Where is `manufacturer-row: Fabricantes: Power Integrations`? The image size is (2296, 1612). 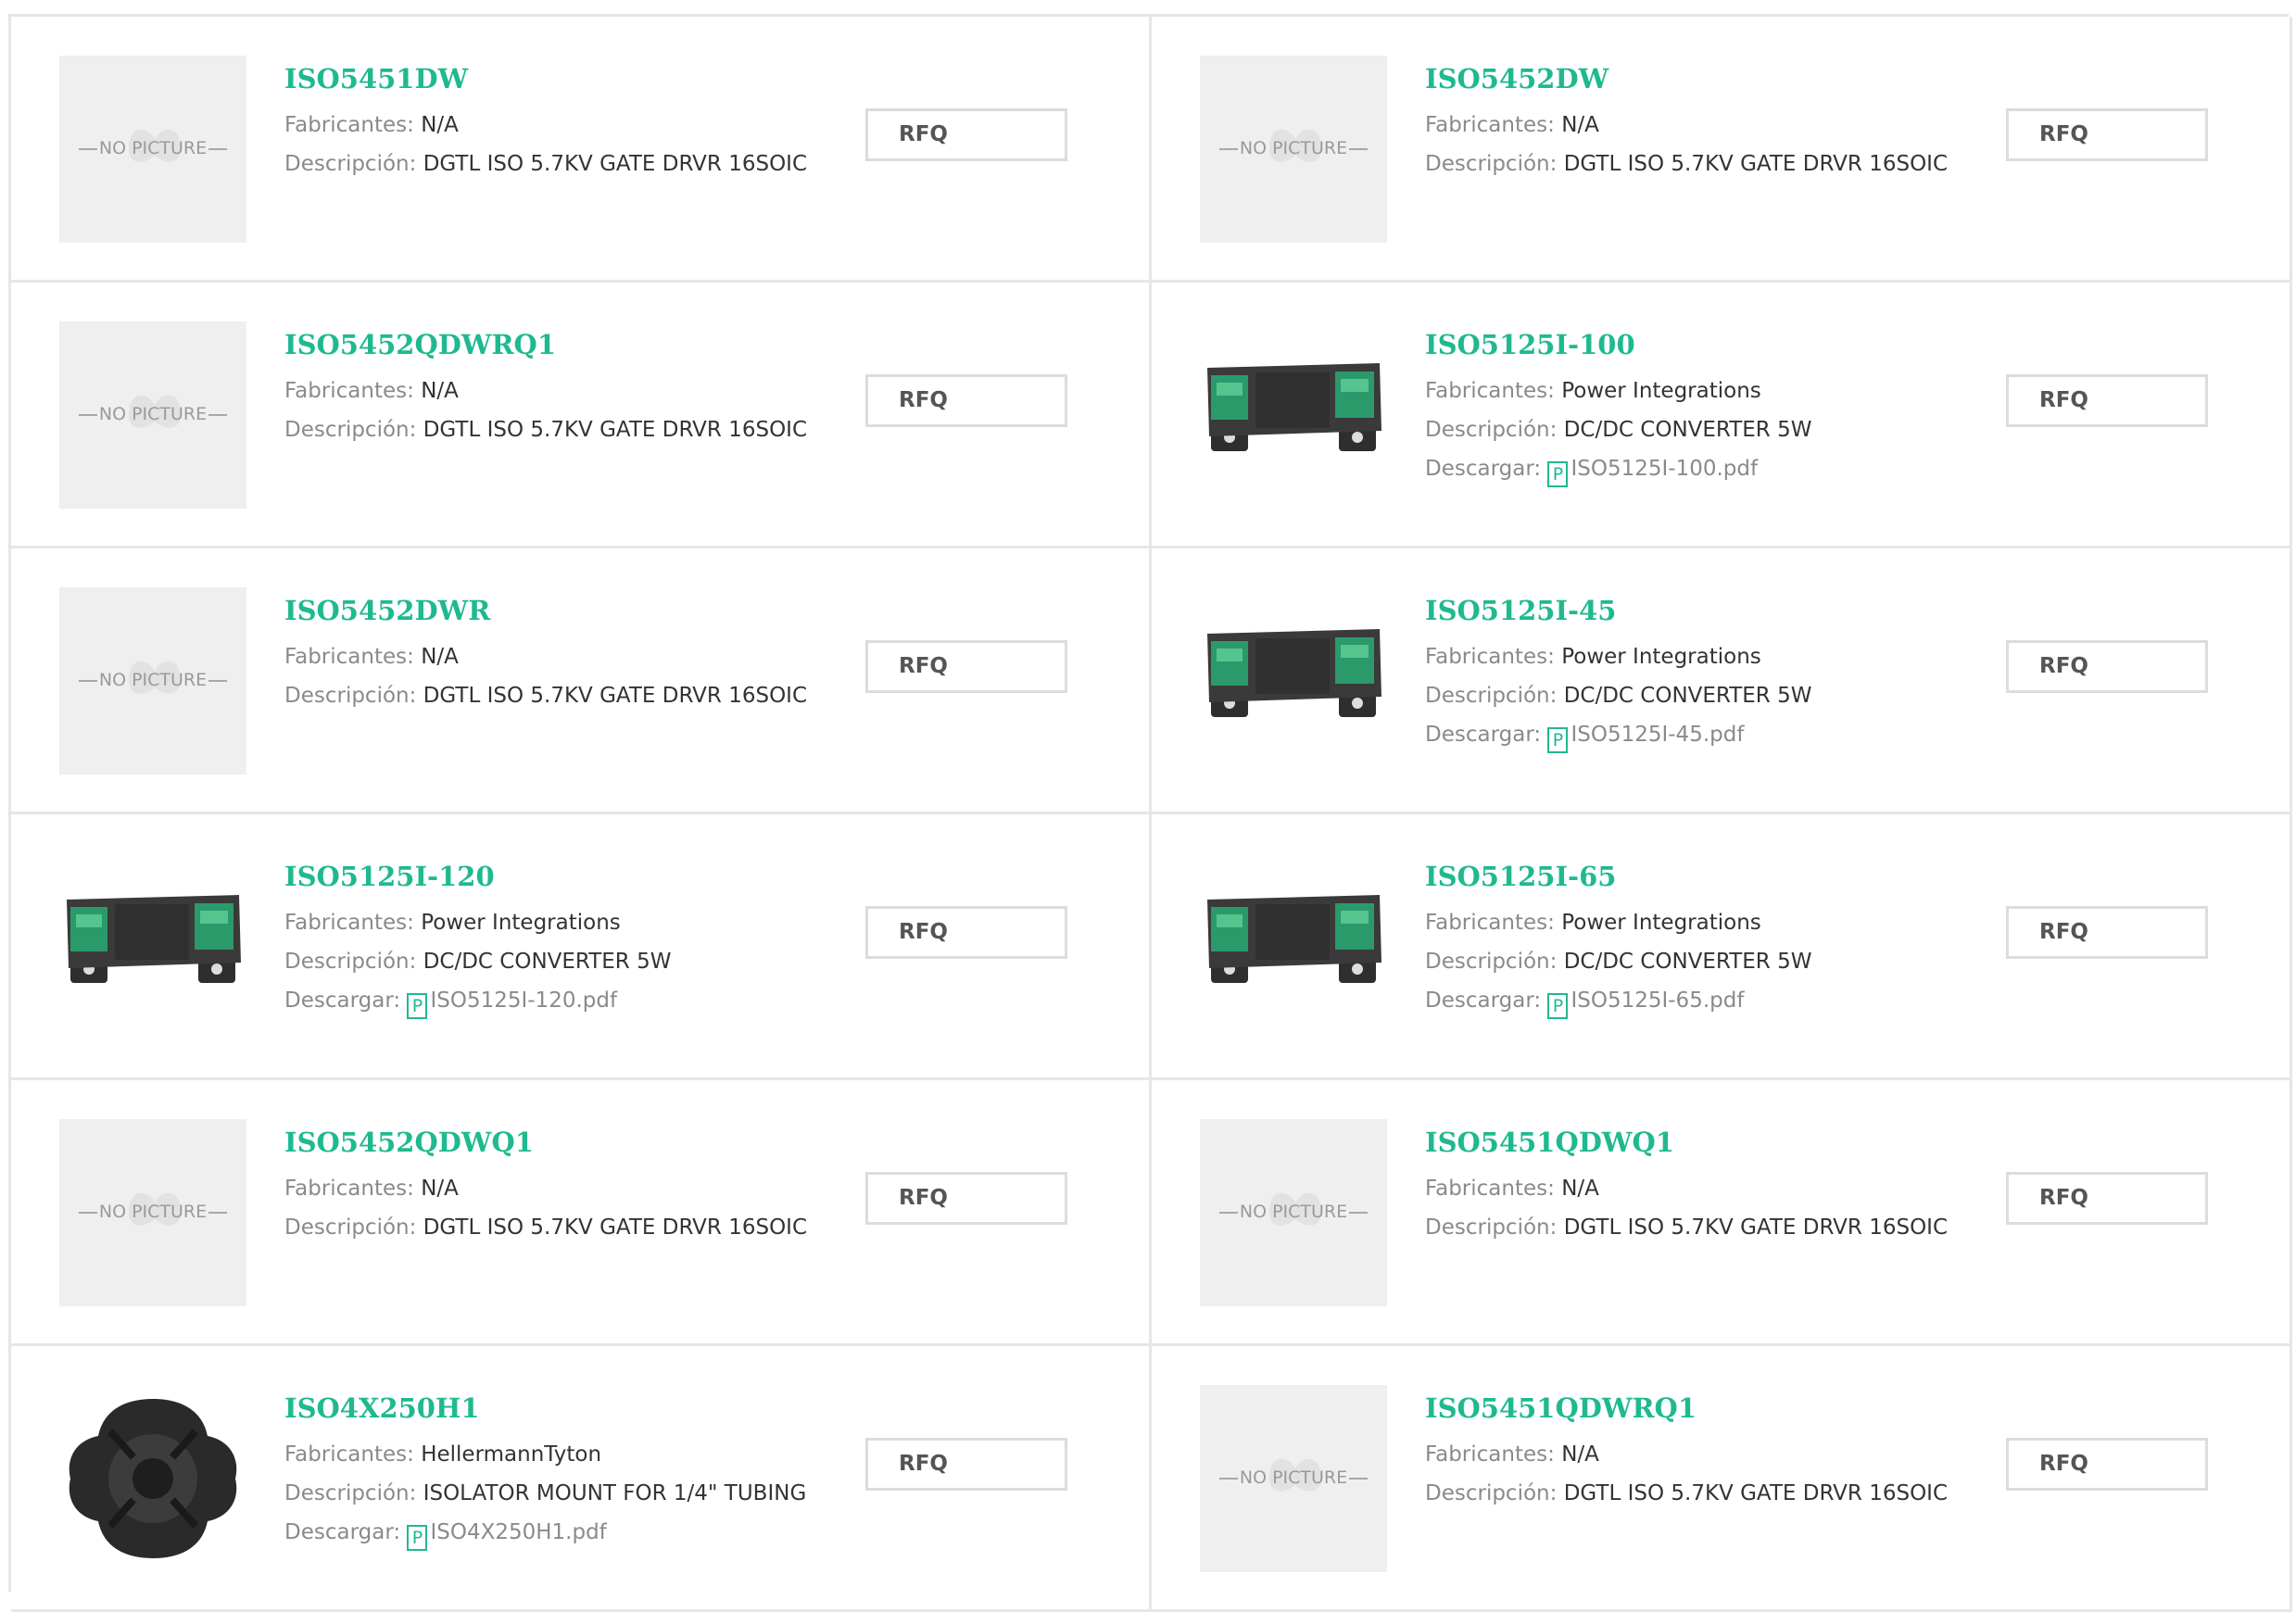 manufacturer-row: Fabricantes: Power Integrations is located at coordinates (1593, 657).